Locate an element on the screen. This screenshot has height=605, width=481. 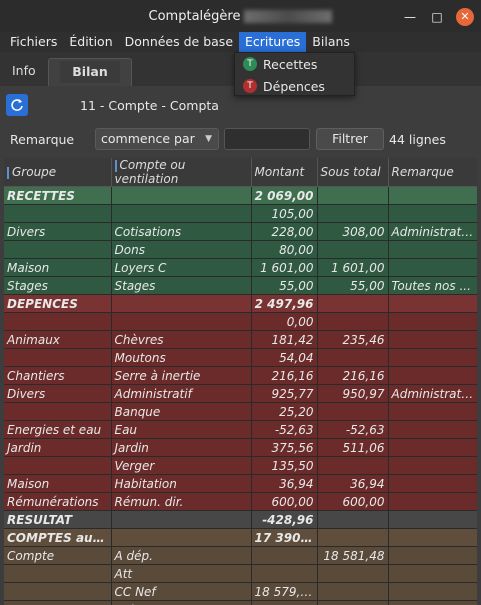
table-row: Jardin Jardin 375,56 511,06 is located at coordinates (240, 447).